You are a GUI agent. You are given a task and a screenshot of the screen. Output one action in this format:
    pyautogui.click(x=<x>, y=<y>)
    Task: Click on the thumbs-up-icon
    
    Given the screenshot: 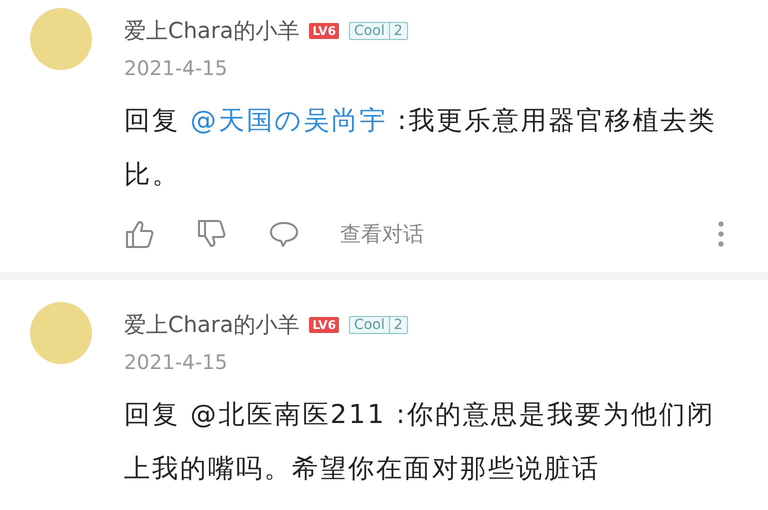 What is the action you would take?
    pyautogui.click(x=140, y=234)
    